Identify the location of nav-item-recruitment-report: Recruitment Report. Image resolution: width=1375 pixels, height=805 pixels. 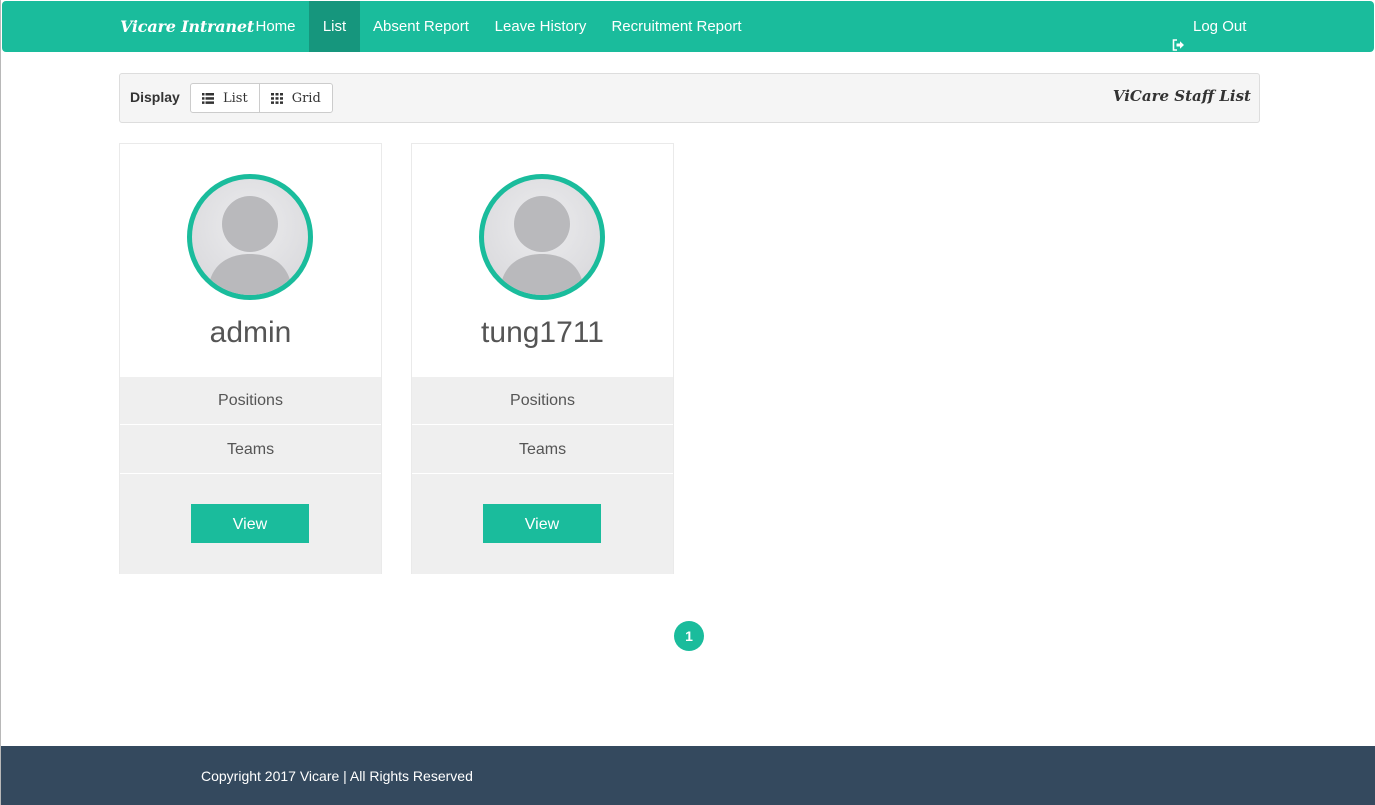
(676, 26).